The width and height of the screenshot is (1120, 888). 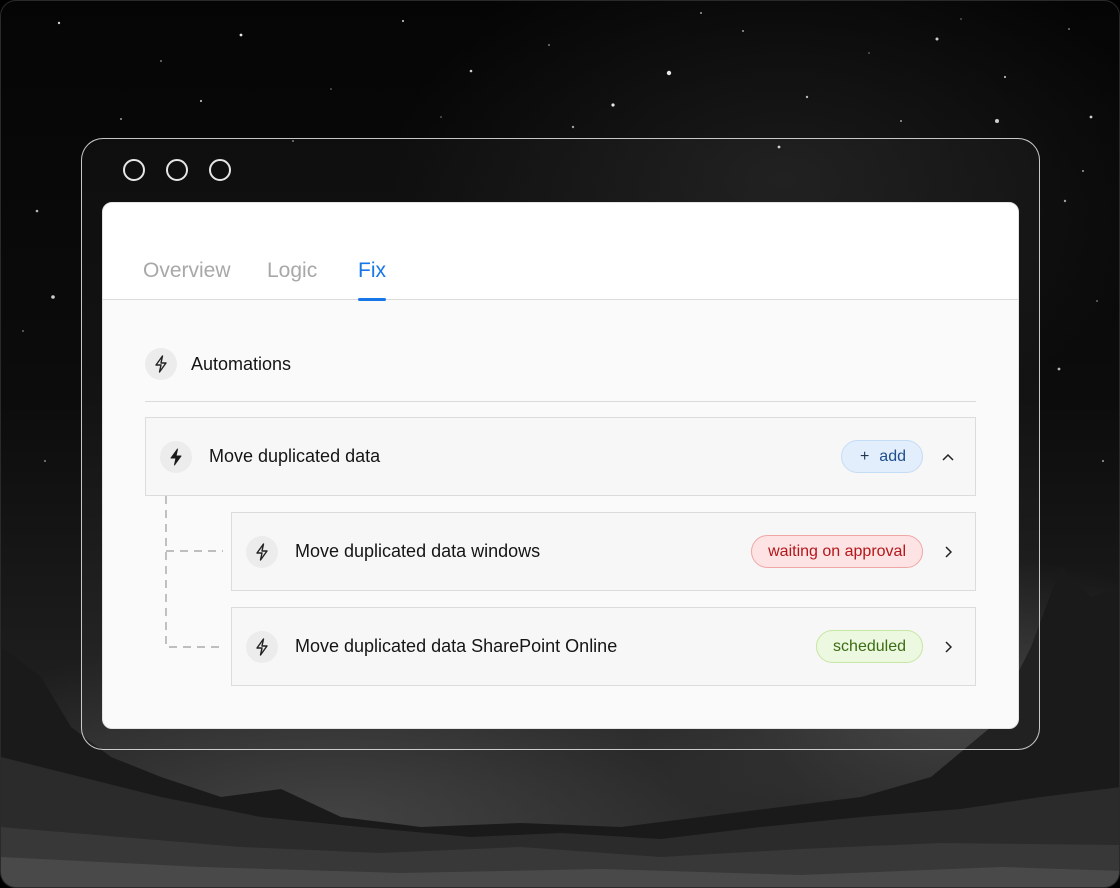 What do you see at coordinates (418, 551) in the screenshot?
I see `automation-title: Move duplicated data windows` at bounding box center [418, 551].